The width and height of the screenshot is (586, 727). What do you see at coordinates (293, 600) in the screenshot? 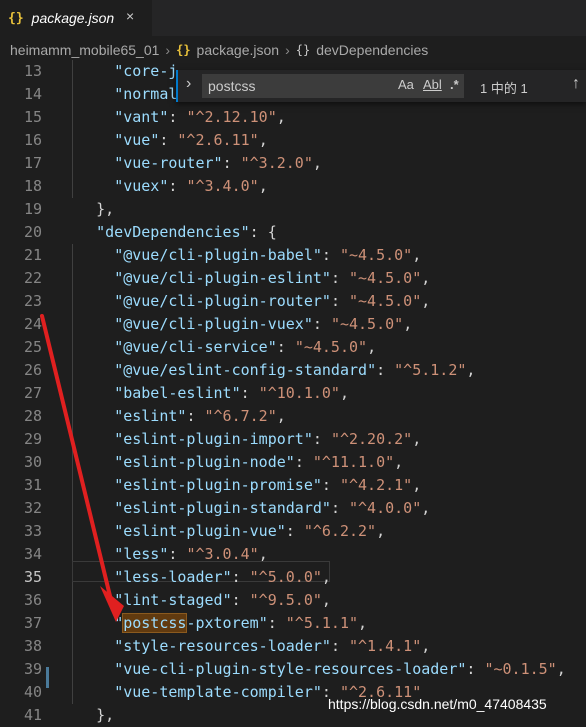
I see `code-line: 36 "lint-staged": "^9.5.0",` at bounding box center [293, 600].